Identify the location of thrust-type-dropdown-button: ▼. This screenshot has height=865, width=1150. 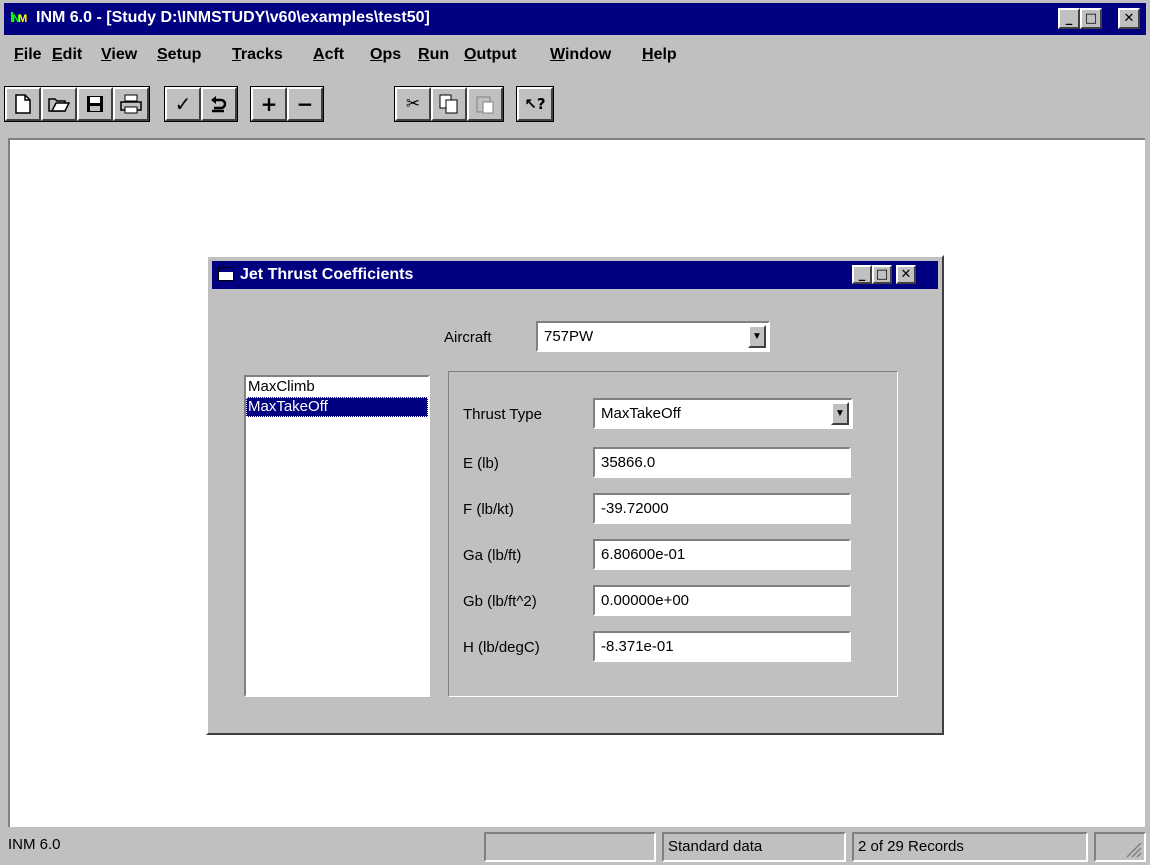
(840, 413).